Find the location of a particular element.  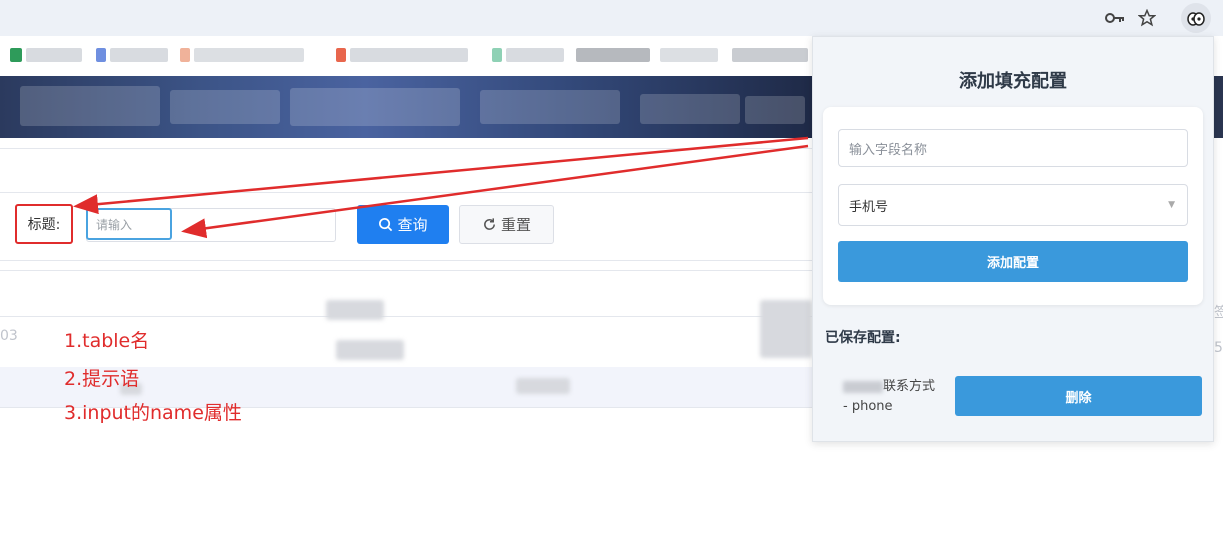

chevron-down-icon: ▼ is located at coordinates (1171, 205).